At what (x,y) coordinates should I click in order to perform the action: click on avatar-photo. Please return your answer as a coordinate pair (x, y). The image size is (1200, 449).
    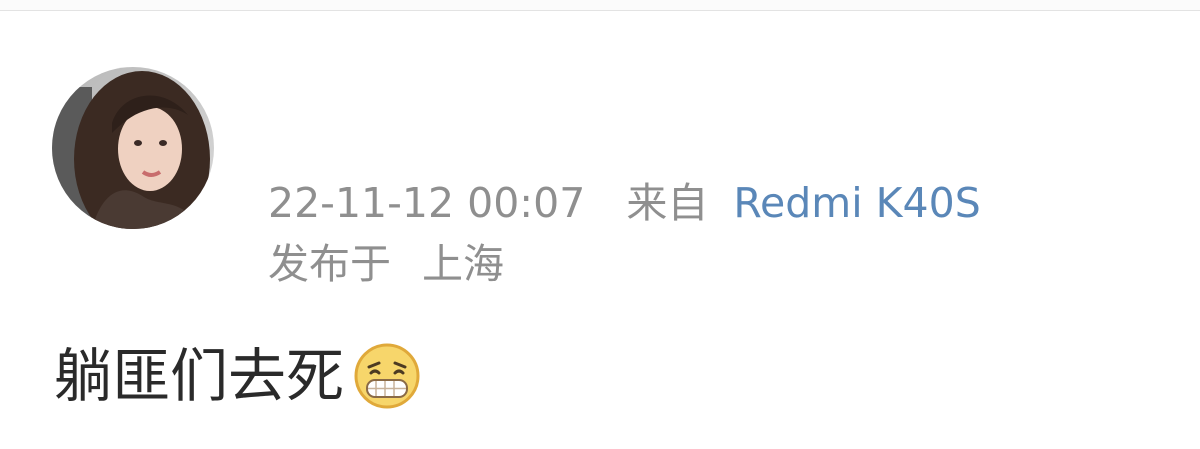
    Looking at the image, I should click on (133, 148).